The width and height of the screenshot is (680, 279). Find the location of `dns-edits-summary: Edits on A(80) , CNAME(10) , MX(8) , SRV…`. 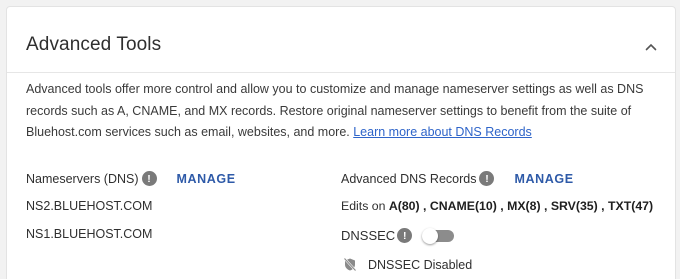

dns-edits-summary: Edits on A(80) , CNAME(10) , MX(8) , SRV… is located at coordinates (497, 206).